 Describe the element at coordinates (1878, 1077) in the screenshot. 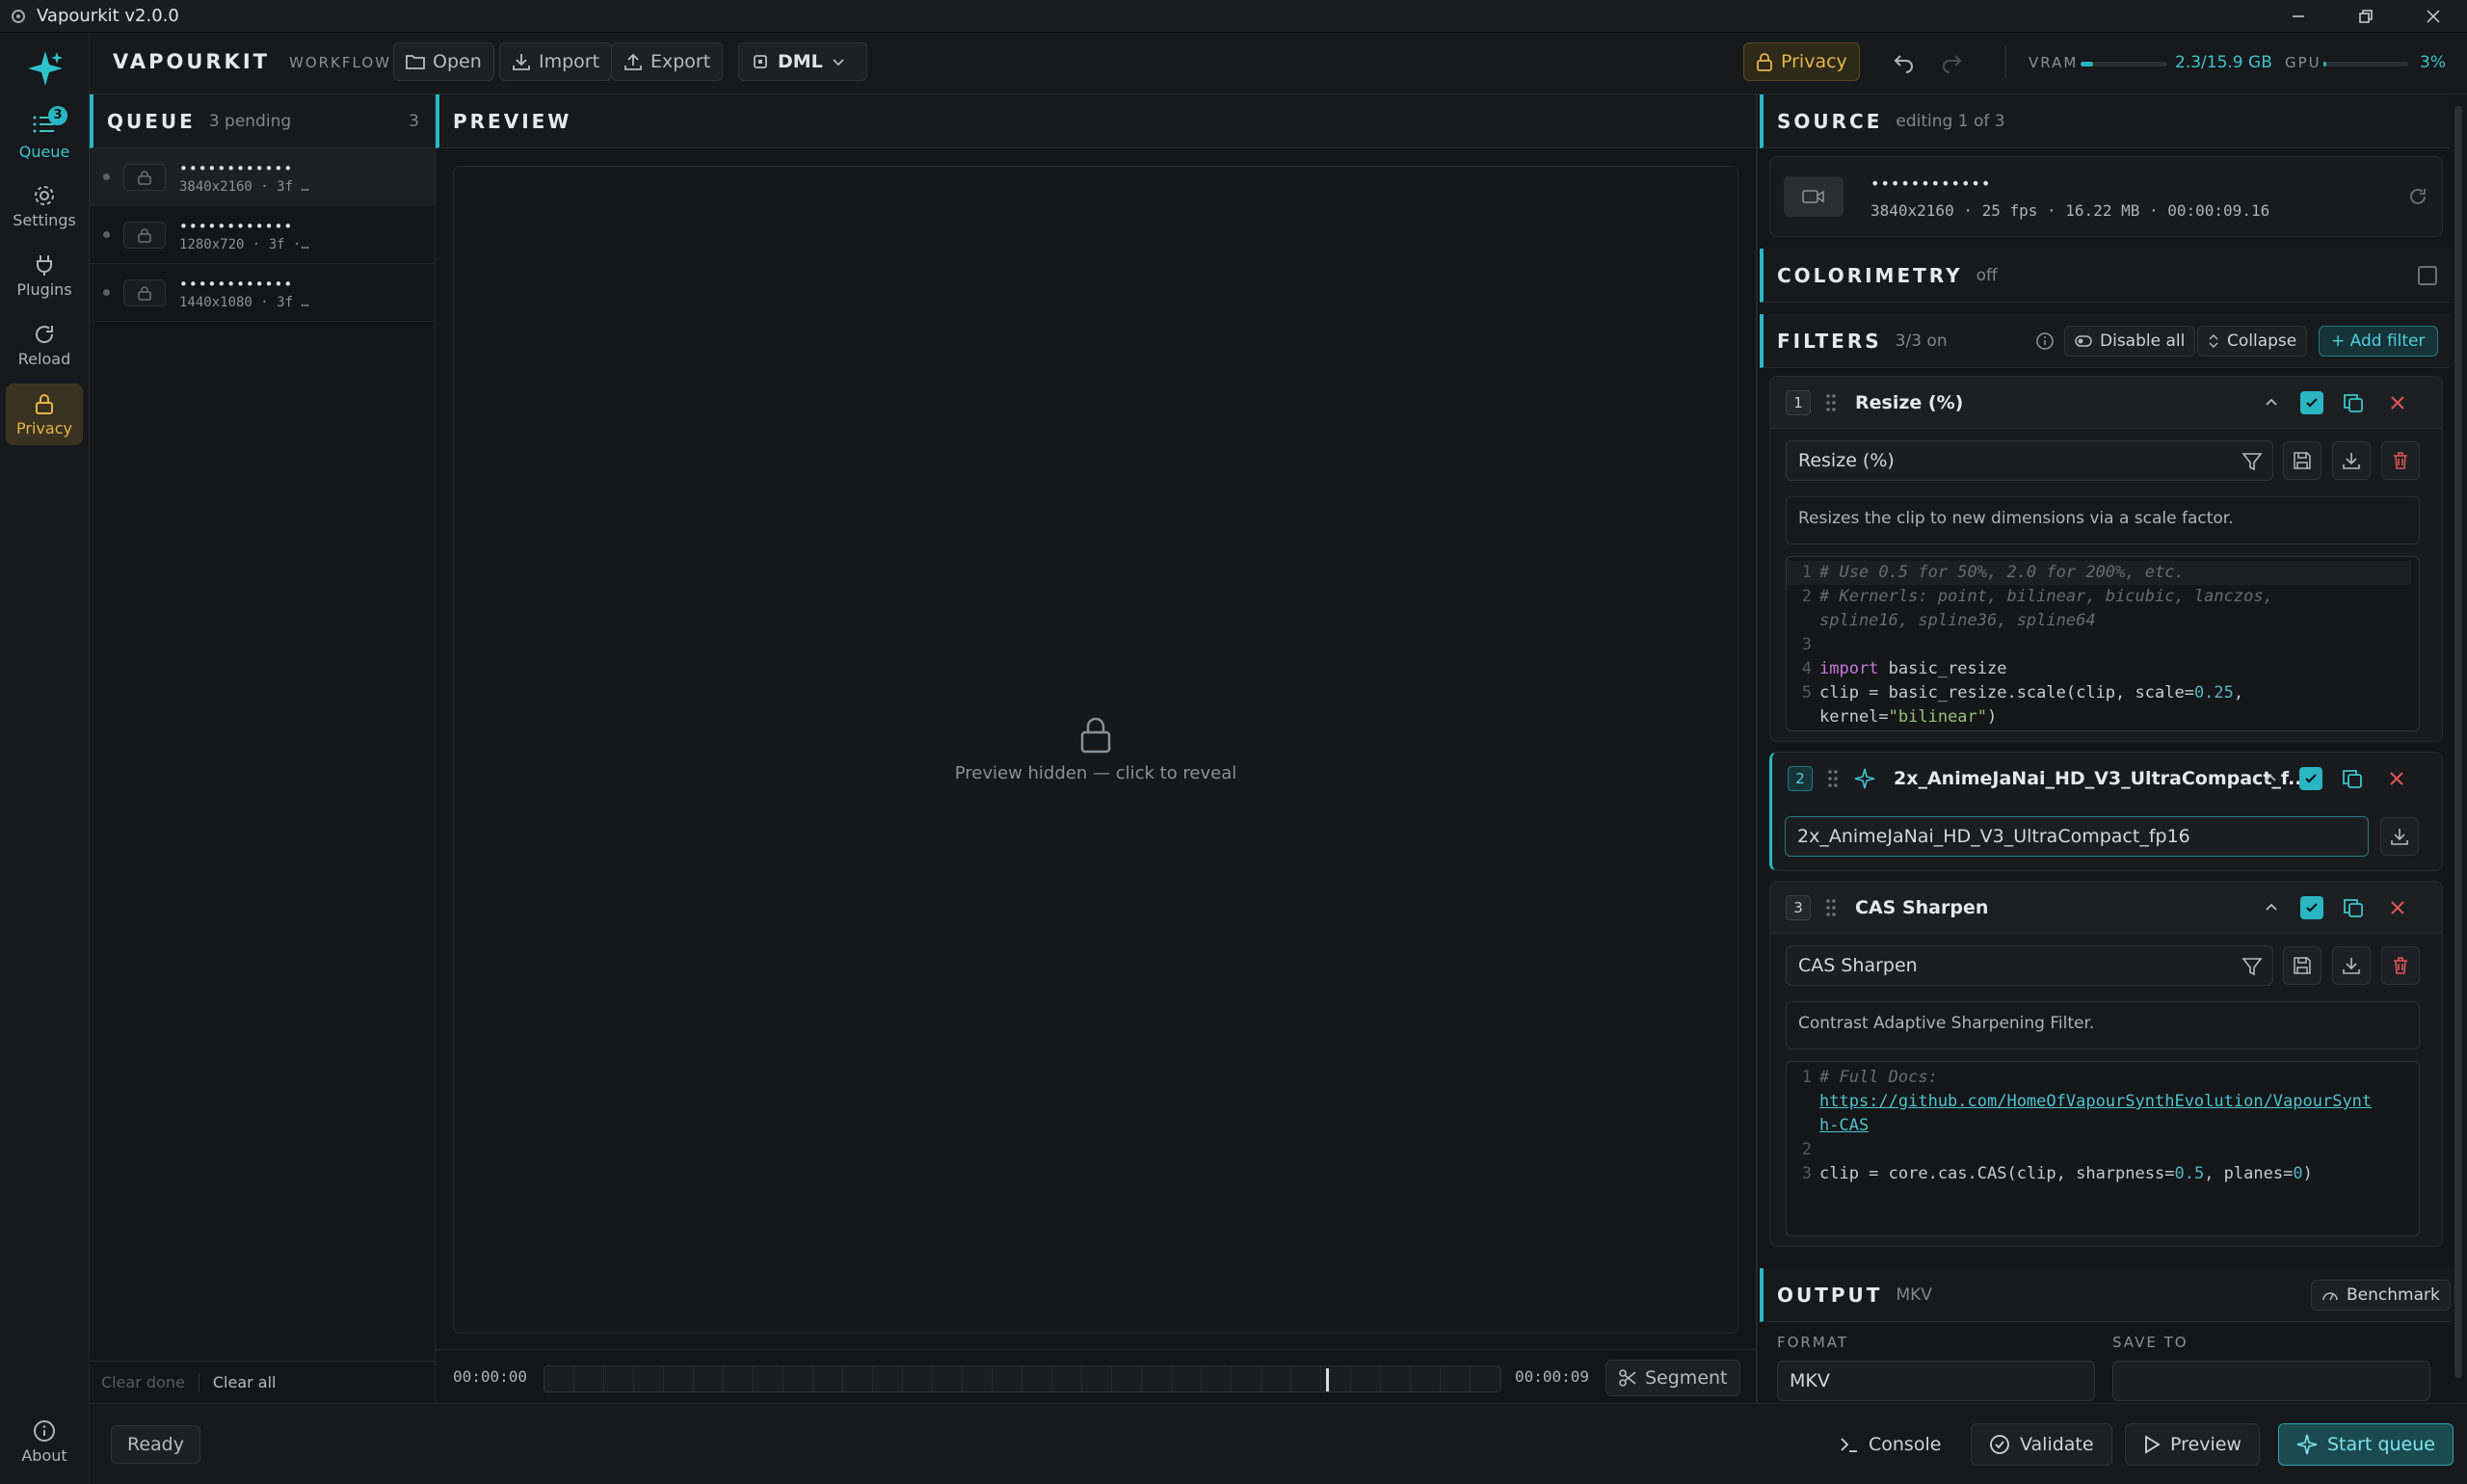

I see `code-line: # Full Docs:` at that location.